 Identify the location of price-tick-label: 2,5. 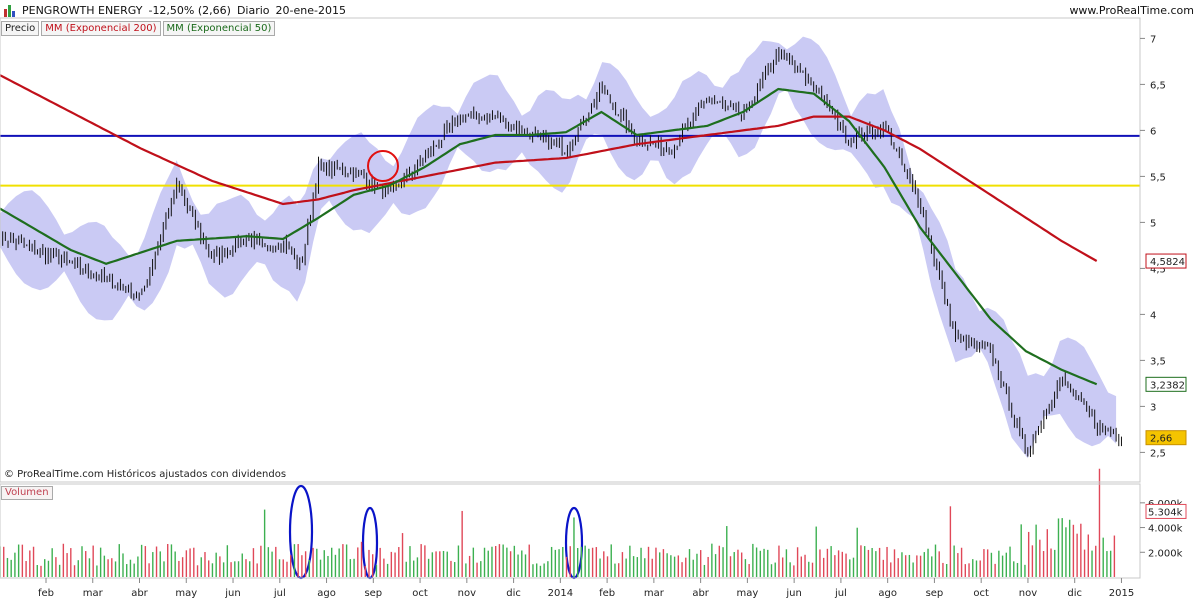
(1158, 453).